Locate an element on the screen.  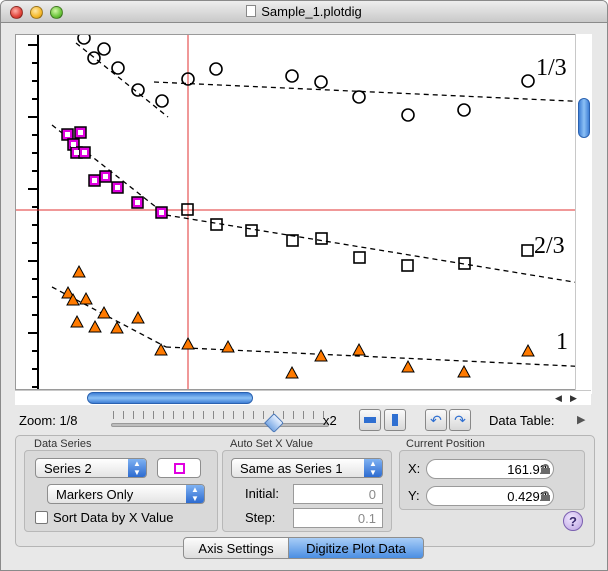
title-bar: Sample_1.plotdig is located at coordinates (304, 12).